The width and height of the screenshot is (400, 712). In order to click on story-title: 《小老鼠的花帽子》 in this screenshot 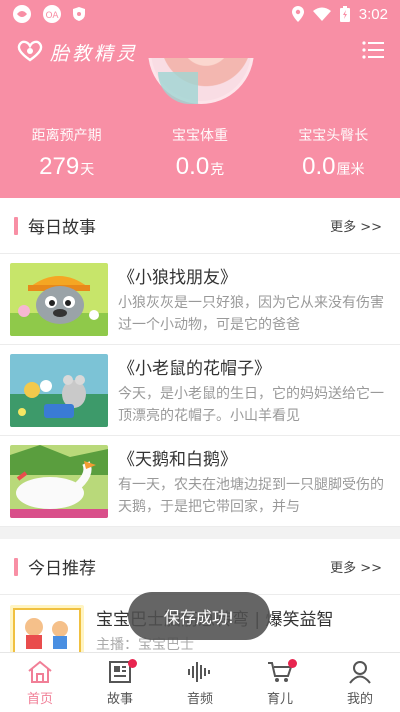, I will do `click(194, 368)`.